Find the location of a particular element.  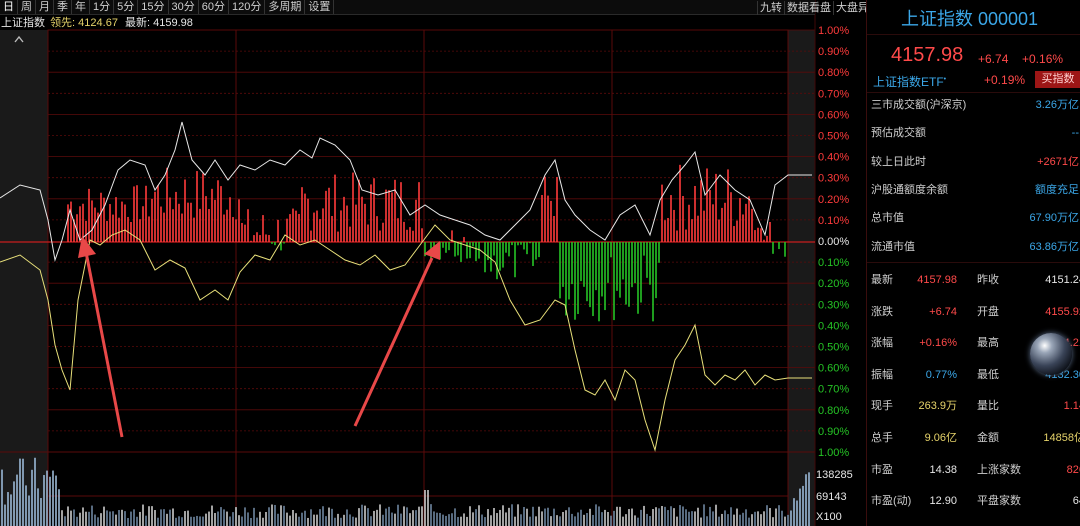

quote-value: 12.90 is located at coordinates (943, 501).